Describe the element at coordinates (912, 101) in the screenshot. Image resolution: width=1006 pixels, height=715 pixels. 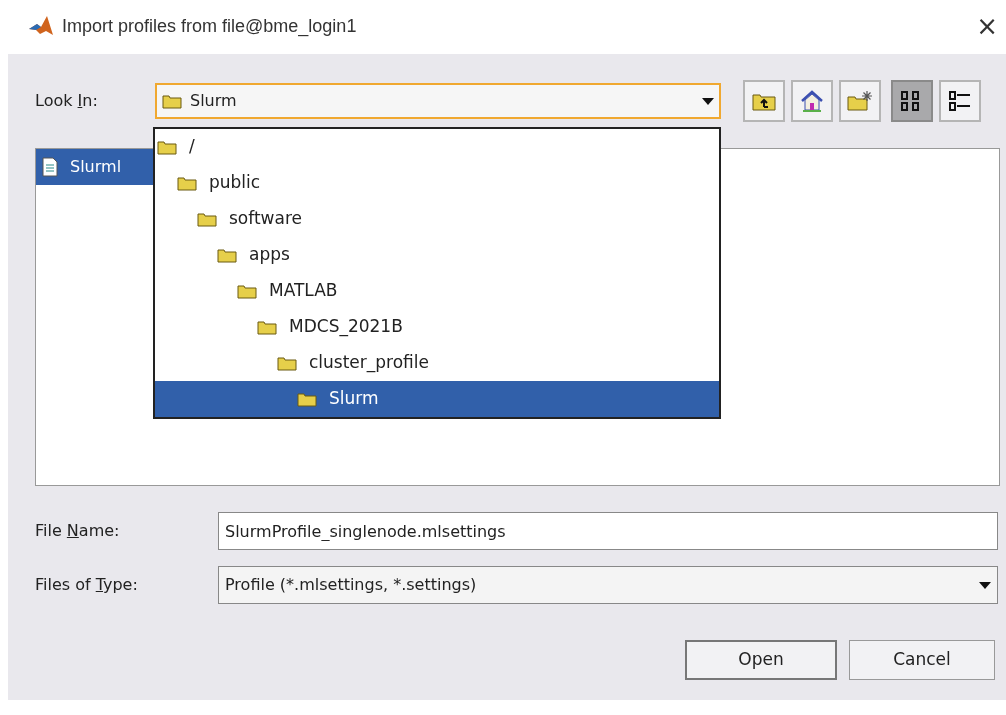
I see `list-button` at that location.